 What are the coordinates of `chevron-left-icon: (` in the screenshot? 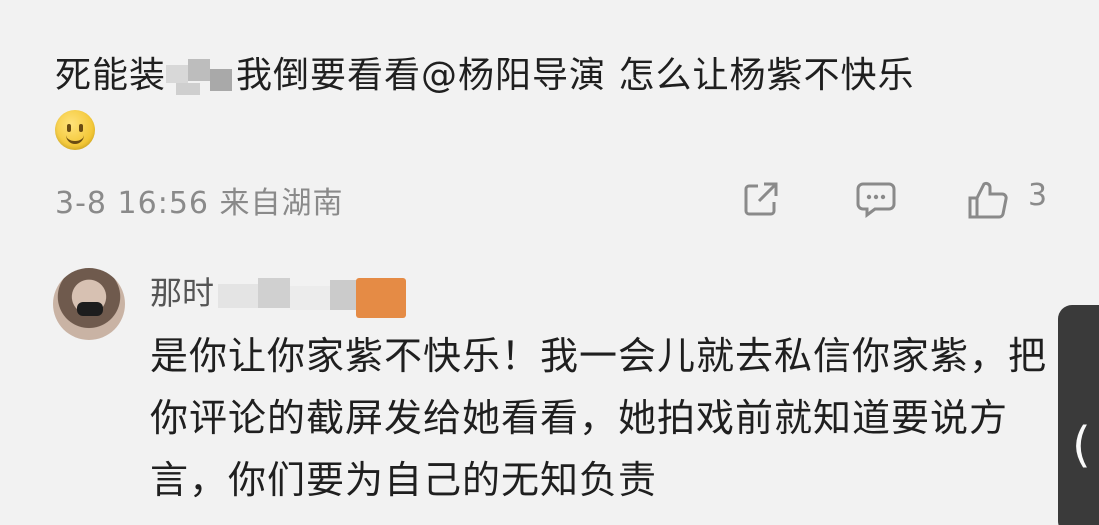 It's located at (1081, 445).